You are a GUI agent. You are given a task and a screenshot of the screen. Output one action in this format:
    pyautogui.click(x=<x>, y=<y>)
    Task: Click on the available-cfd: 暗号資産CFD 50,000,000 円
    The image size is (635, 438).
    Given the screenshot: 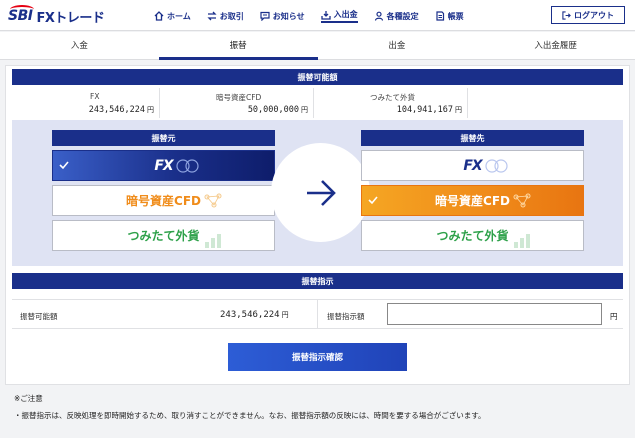 What is the action you would take?
    pyautogui.click(x=237, y=103)
    